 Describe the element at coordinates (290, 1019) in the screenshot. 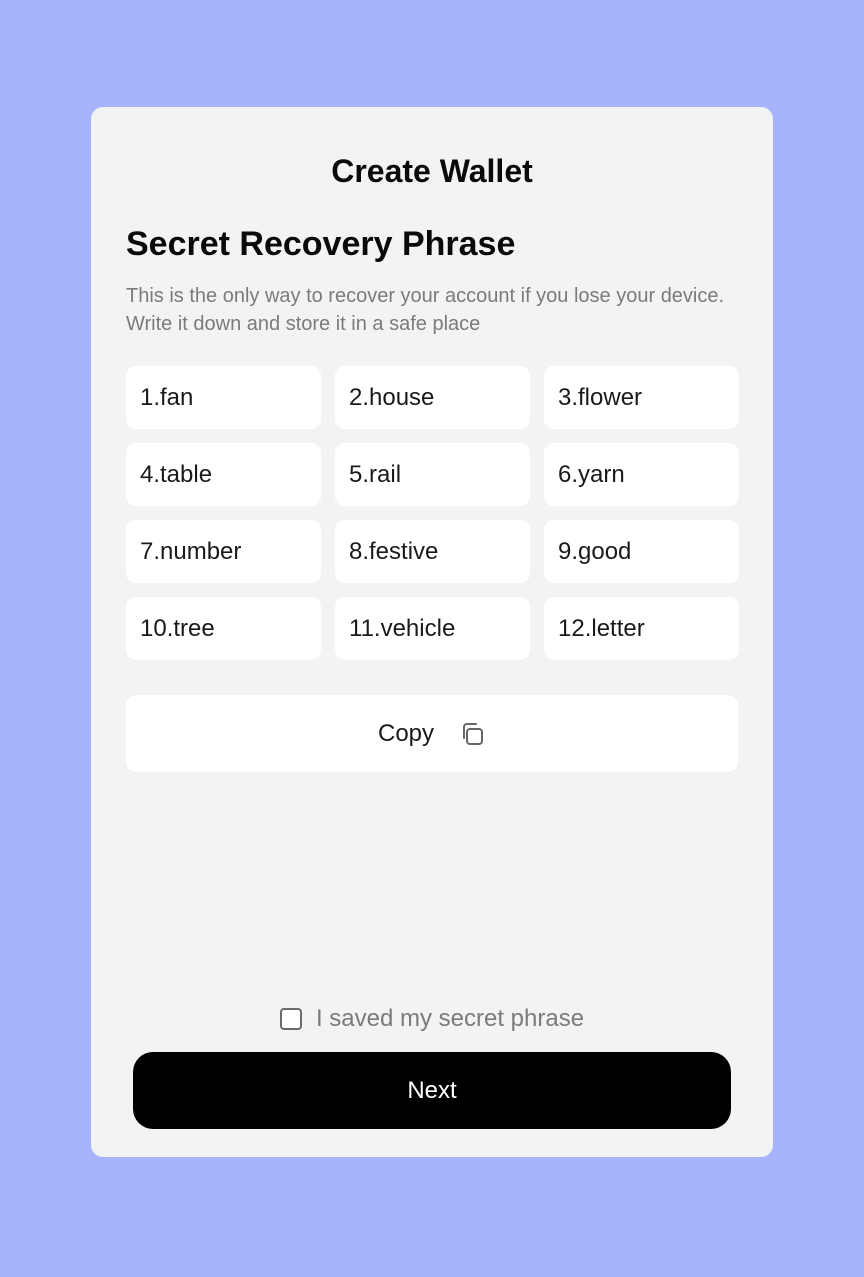

I see `saved-phrase-checkbox` at that location.